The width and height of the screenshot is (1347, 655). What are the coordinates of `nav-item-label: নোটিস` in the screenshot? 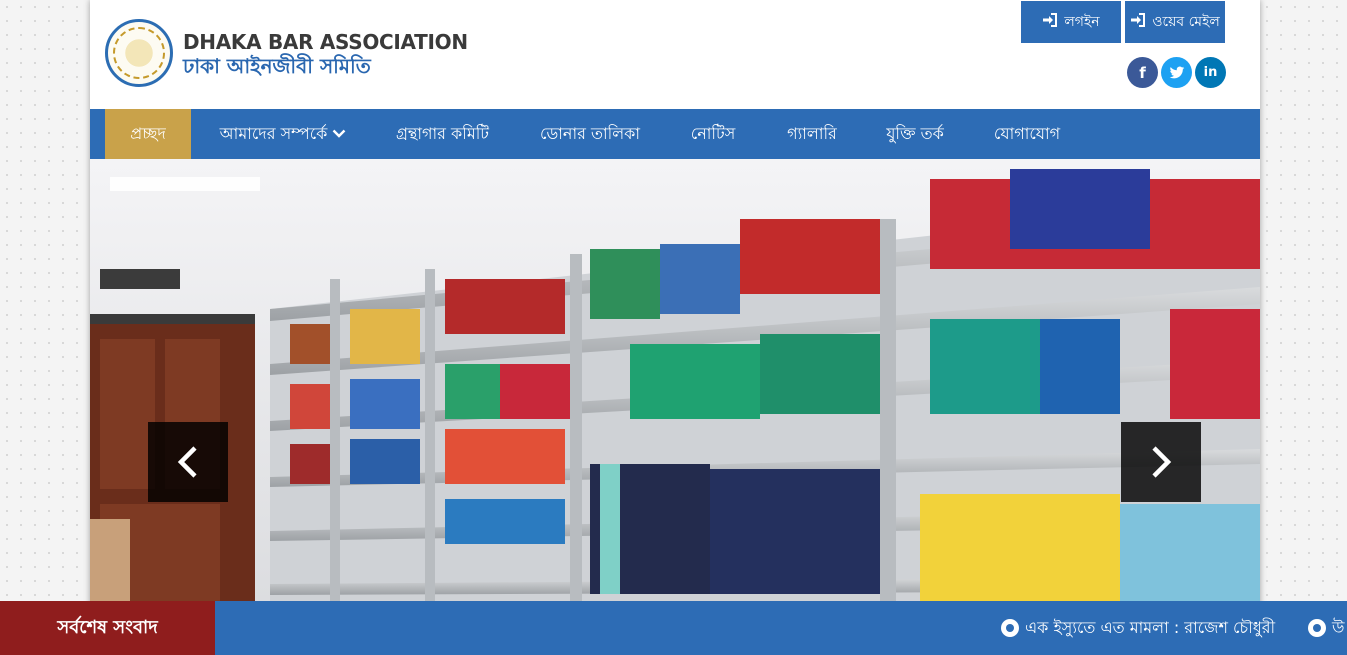 It's located at (713, 133).